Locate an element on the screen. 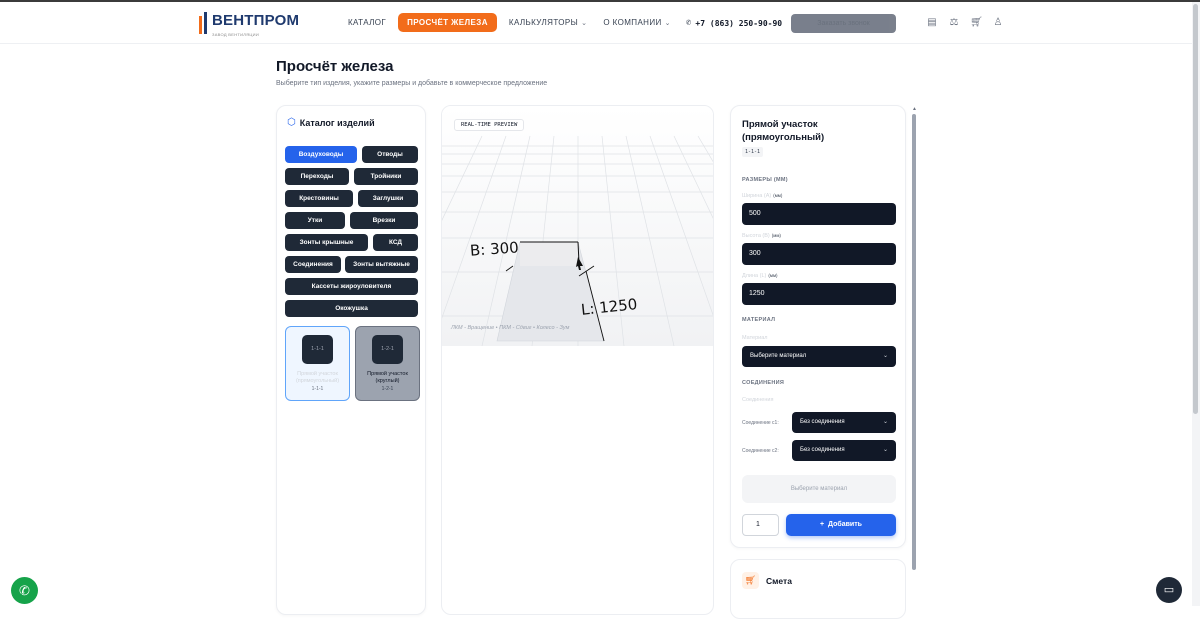  conn1-label: Соединение с1: is located at coordinates (760, 423).